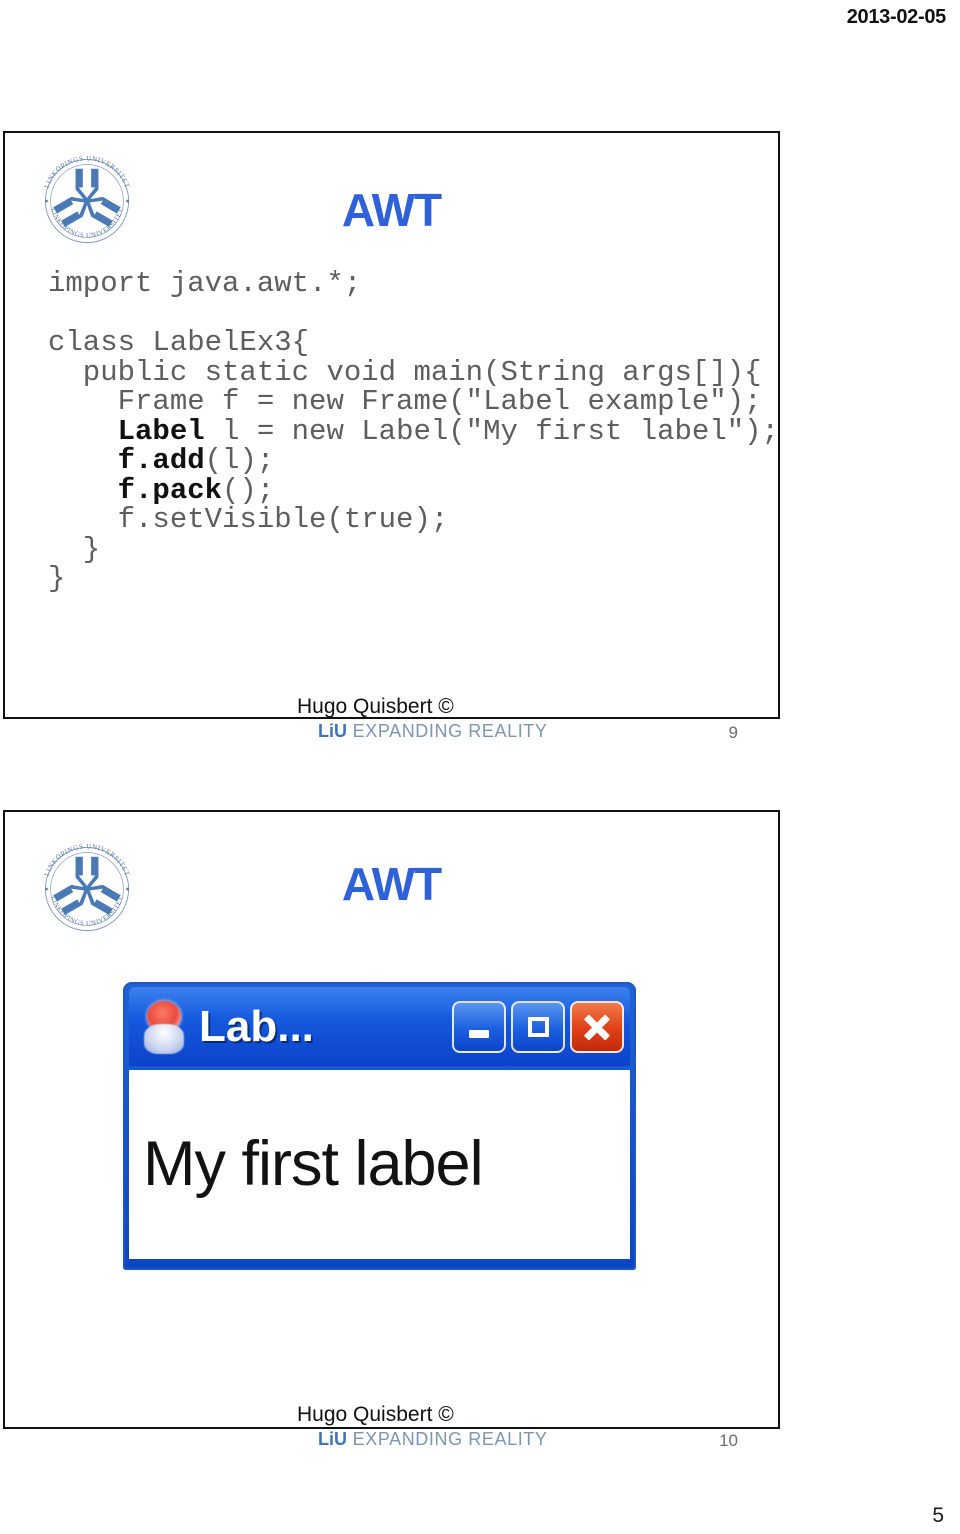 Image resolution: width=960 pixels, height=1534 pixels. I want to click on slide-number: 9, so click(733, 732).